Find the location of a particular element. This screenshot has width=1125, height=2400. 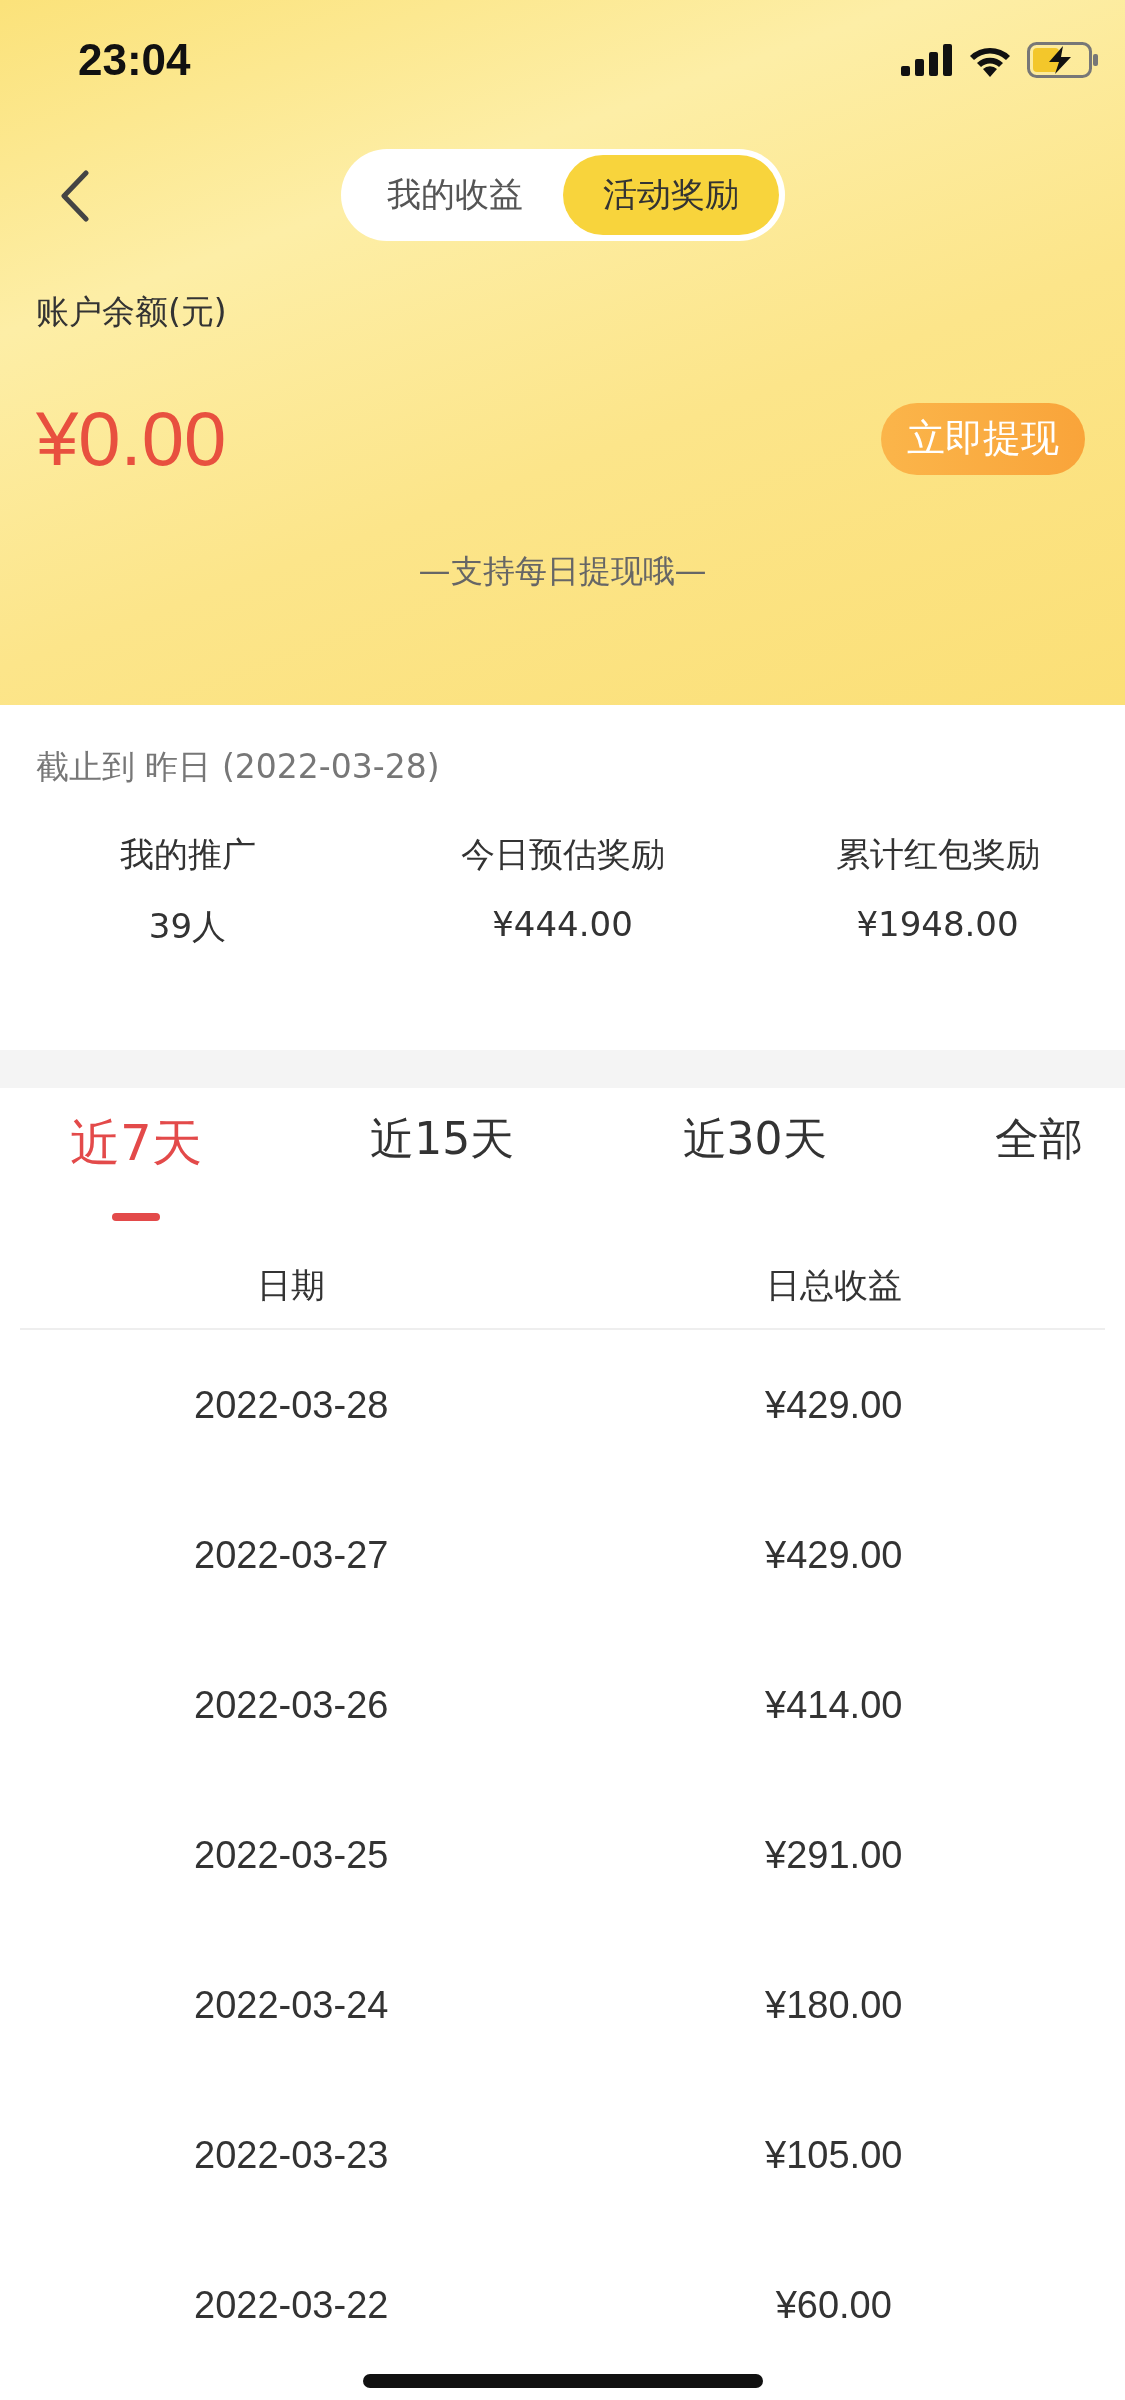

table-cell: 2022-03-24 is located at coordinates (291, 2005).